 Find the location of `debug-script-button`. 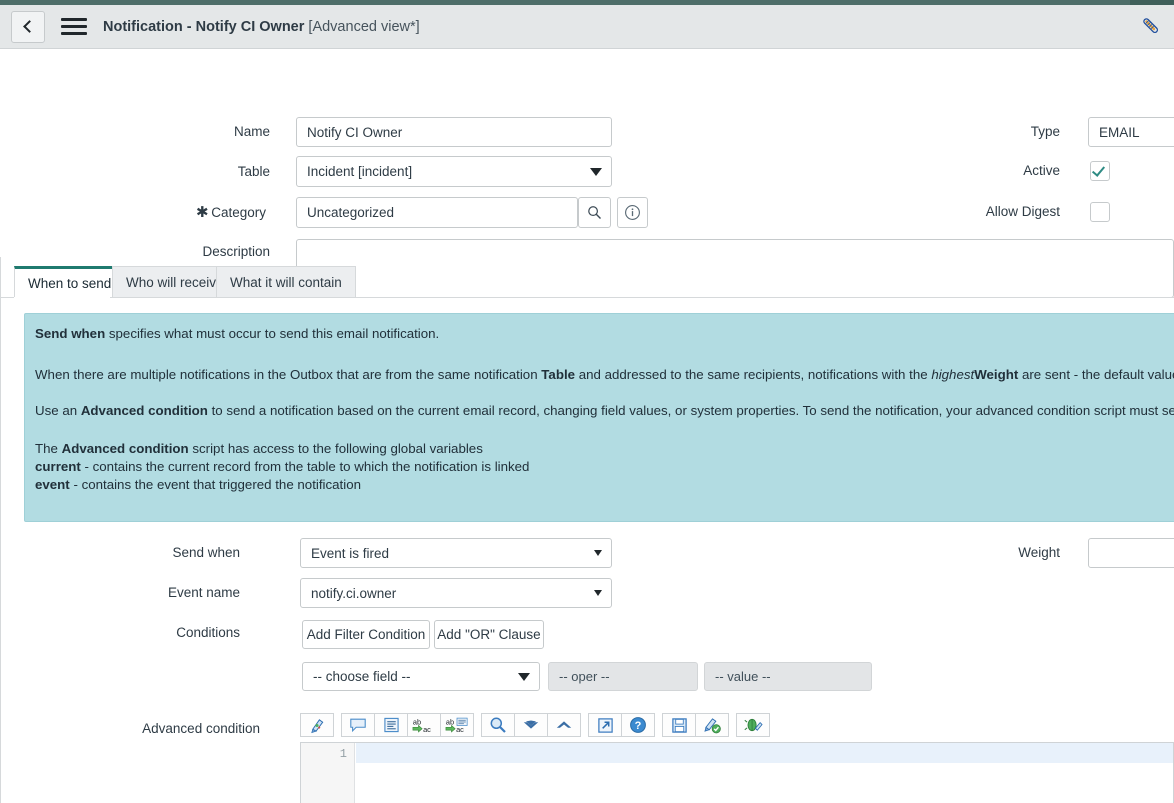

debug-script-button is located at coordinates (753, 725).